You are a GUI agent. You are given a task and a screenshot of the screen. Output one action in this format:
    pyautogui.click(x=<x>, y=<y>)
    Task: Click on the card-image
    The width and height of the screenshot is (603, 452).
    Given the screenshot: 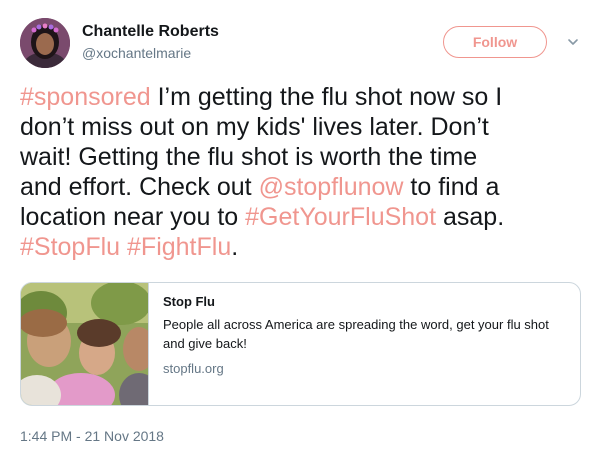 What is the action you would take?
    pyautogui.click(x=85, y=344)
    